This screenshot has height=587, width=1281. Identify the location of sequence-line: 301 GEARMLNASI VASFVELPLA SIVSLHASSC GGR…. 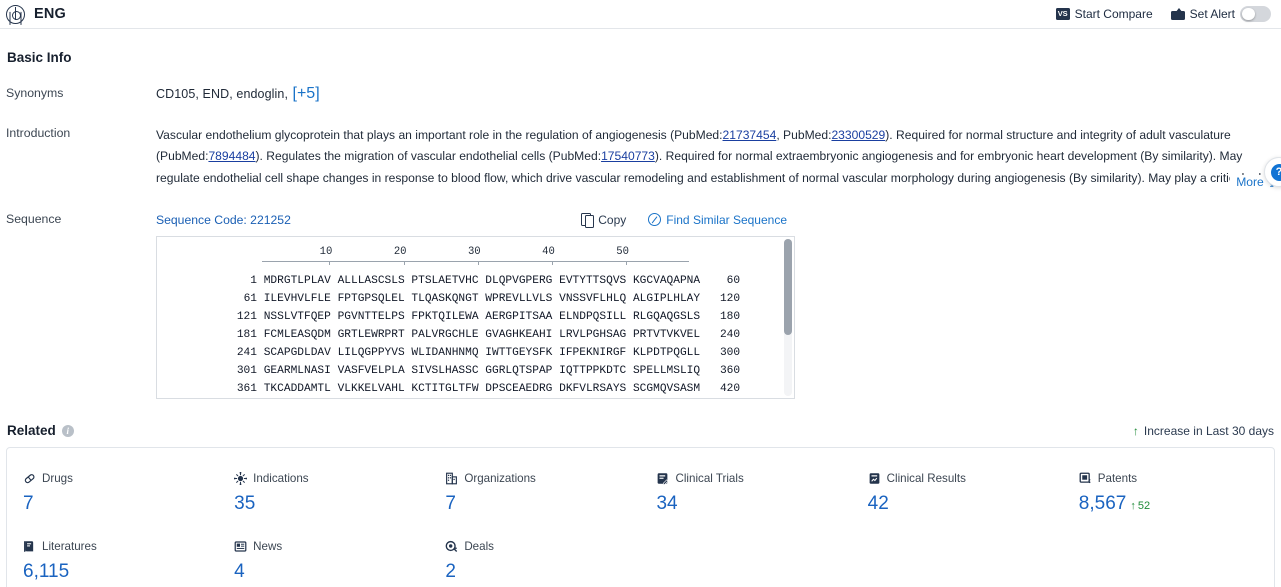
(475, 371).